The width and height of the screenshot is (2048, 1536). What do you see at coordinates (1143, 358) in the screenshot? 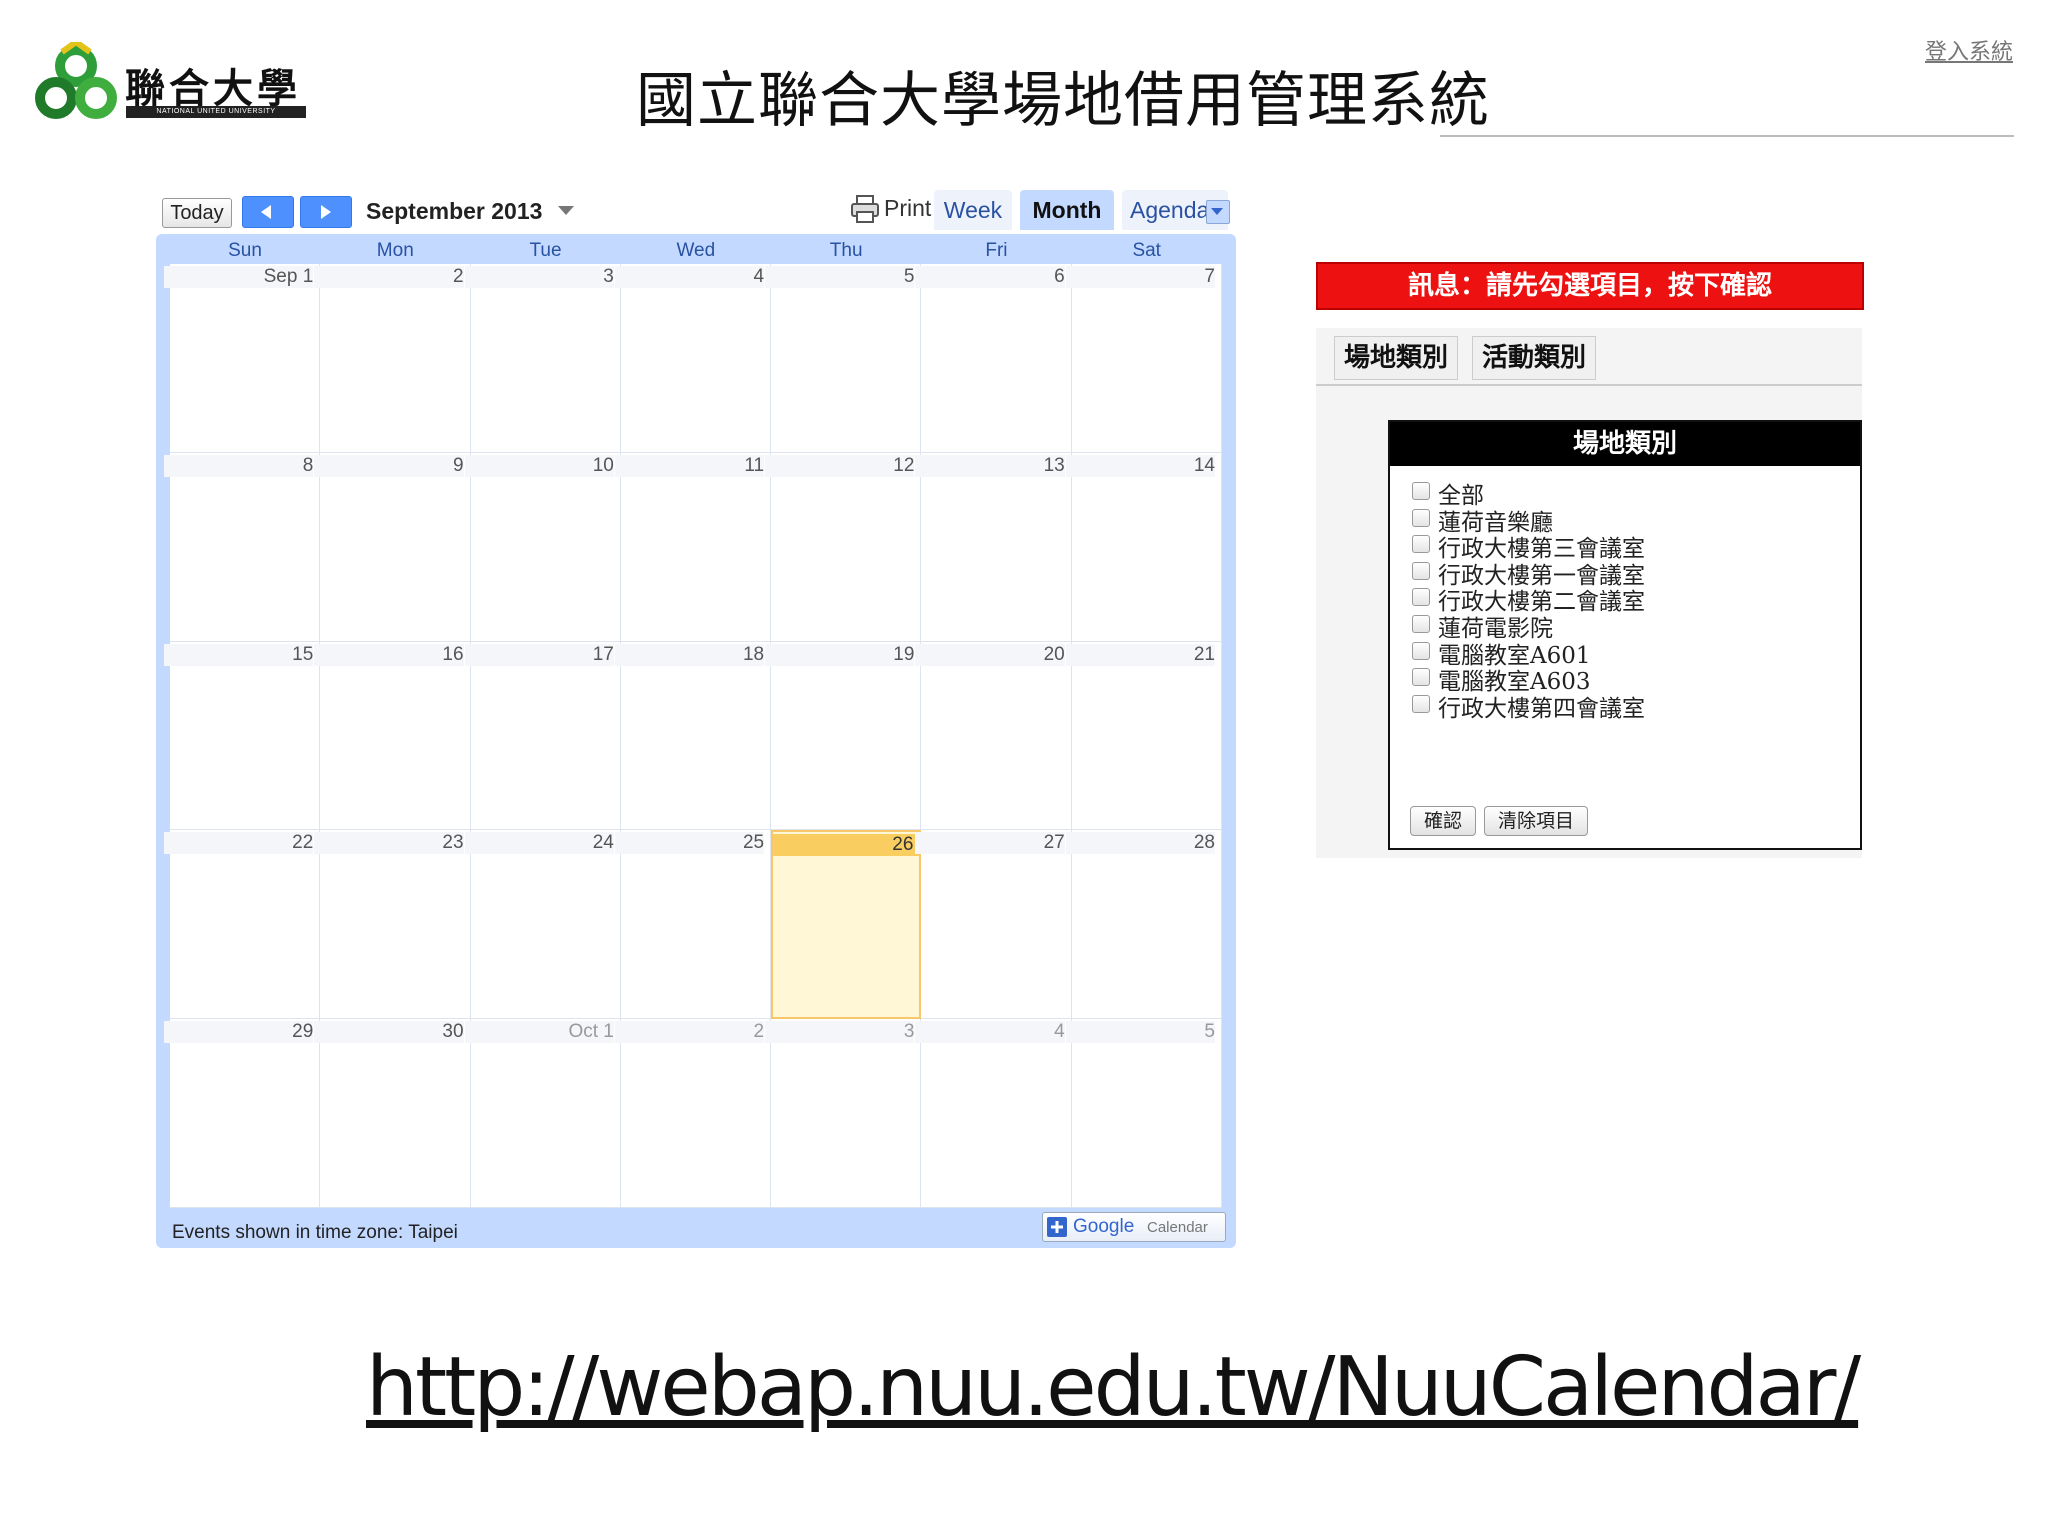
I see `day-cell: 7` at bounding box center [1143, 358].